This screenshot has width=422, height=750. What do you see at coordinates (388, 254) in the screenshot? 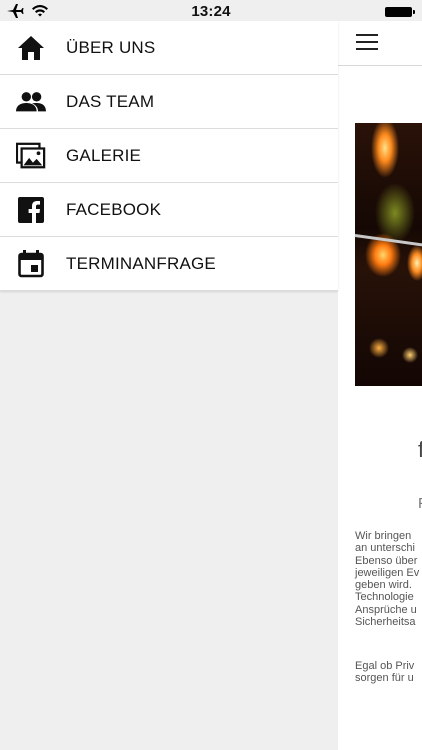
I see `hero-image` at bounding box center [388, 254].